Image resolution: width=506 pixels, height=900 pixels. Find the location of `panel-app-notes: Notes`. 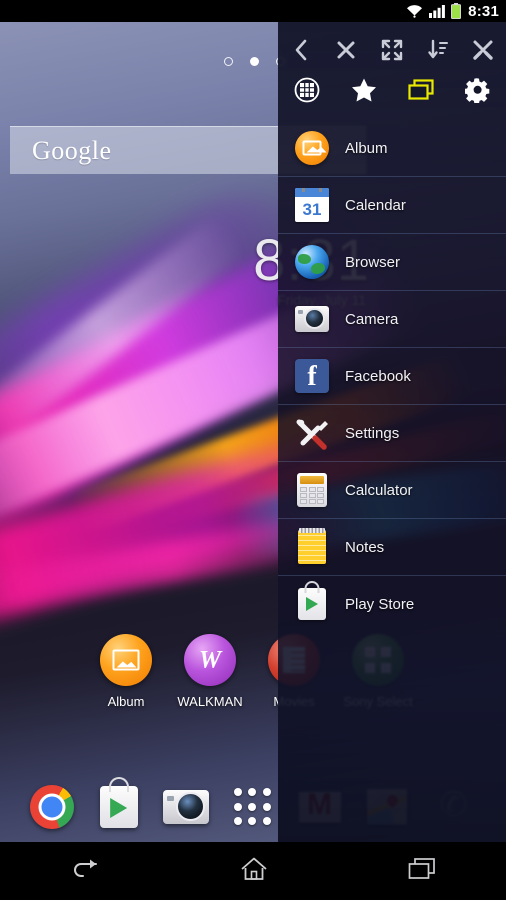

panel-app-notes: Notes is located at coordinates (392, 547).